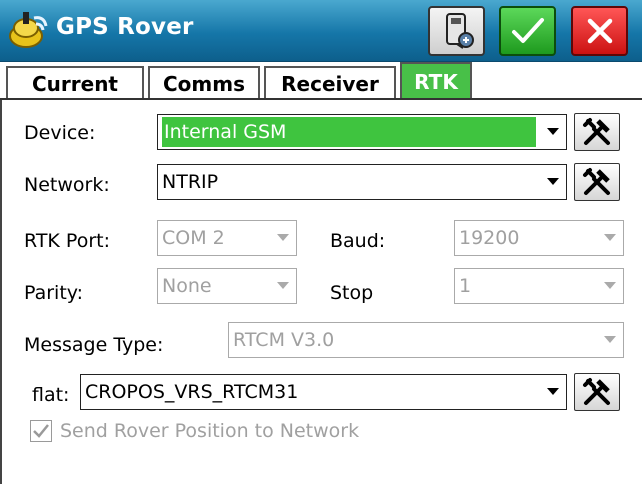  What do you see at coordinates (349, 132) in the screenshot?
I see `device-value: Internal GSM` at bounding box center [349, 132].